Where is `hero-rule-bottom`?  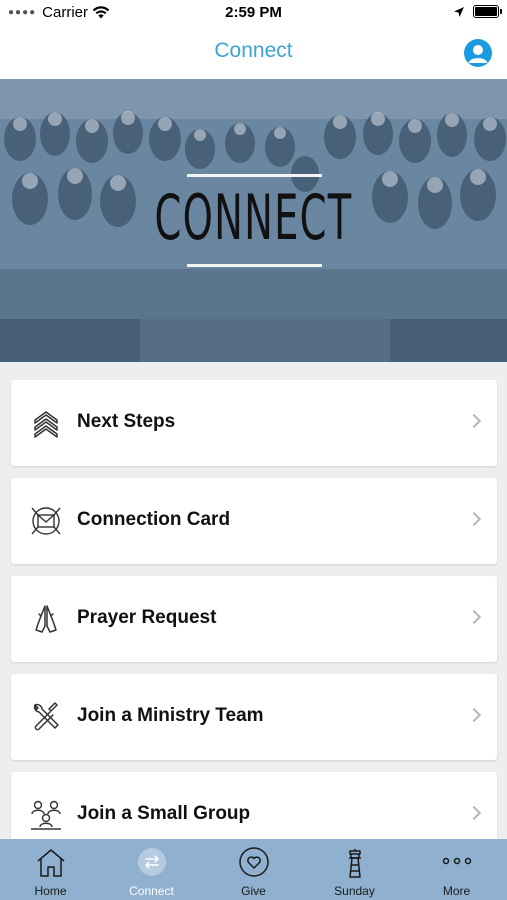
hero-rule-bottom is located at coordinates (254, 265).